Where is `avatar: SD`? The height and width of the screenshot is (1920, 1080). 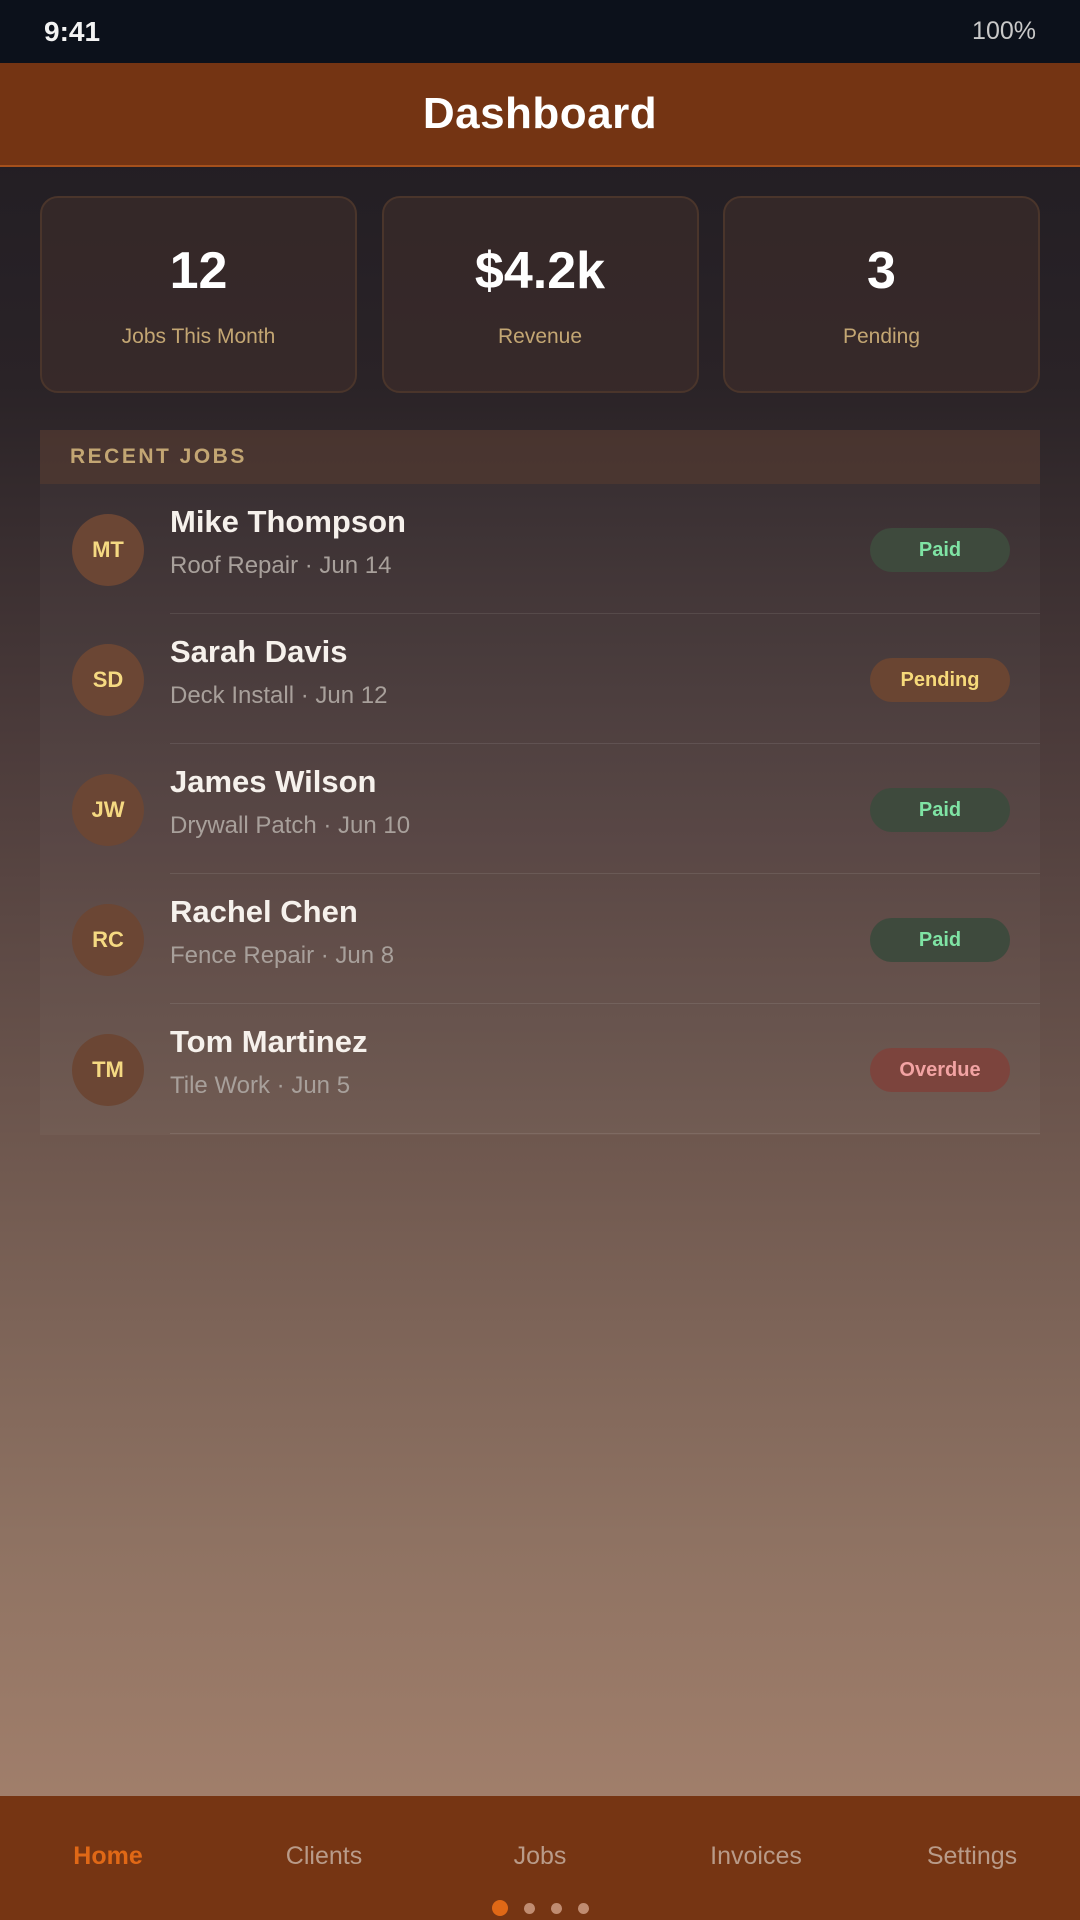 avatar: SD is located at coordinates (108, 680).